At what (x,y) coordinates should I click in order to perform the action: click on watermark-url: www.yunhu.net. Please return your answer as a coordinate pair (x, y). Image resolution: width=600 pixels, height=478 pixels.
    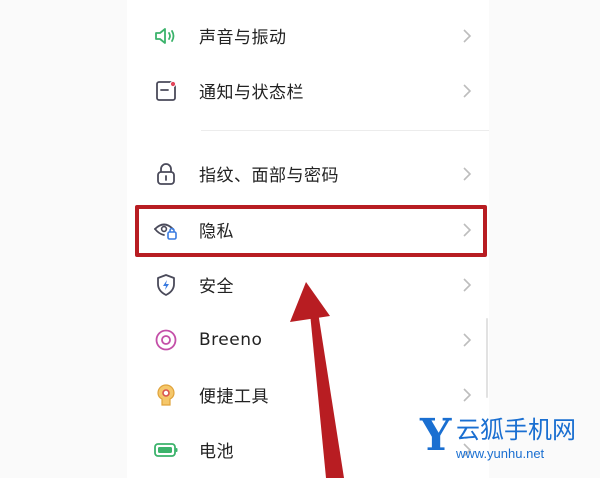
    Looking at the image, I should click on (500, 453).